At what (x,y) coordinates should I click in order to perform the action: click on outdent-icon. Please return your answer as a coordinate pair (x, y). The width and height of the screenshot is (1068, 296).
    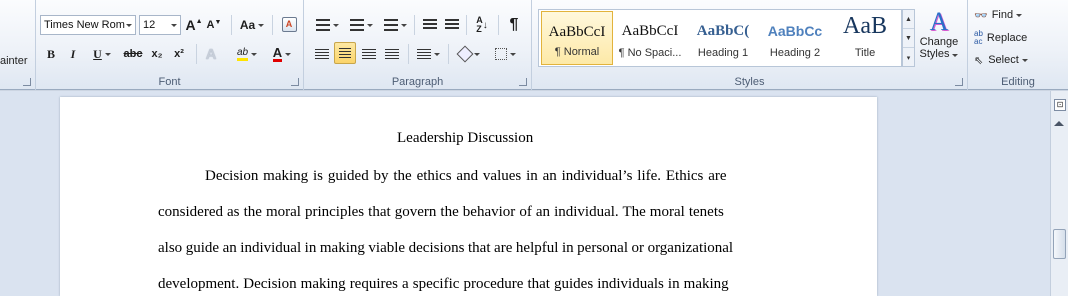
    Looking at the image, I should click on (430, 25).